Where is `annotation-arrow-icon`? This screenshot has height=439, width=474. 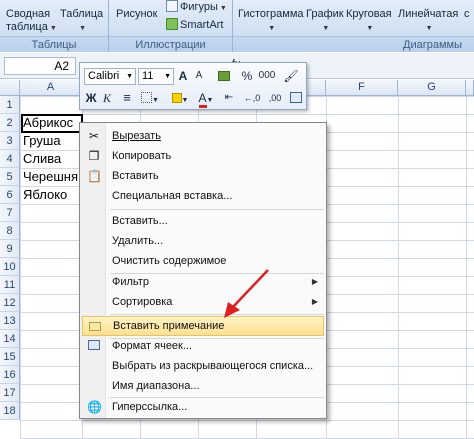
annotation-arrow-icon is located at coordinates (246, 293).